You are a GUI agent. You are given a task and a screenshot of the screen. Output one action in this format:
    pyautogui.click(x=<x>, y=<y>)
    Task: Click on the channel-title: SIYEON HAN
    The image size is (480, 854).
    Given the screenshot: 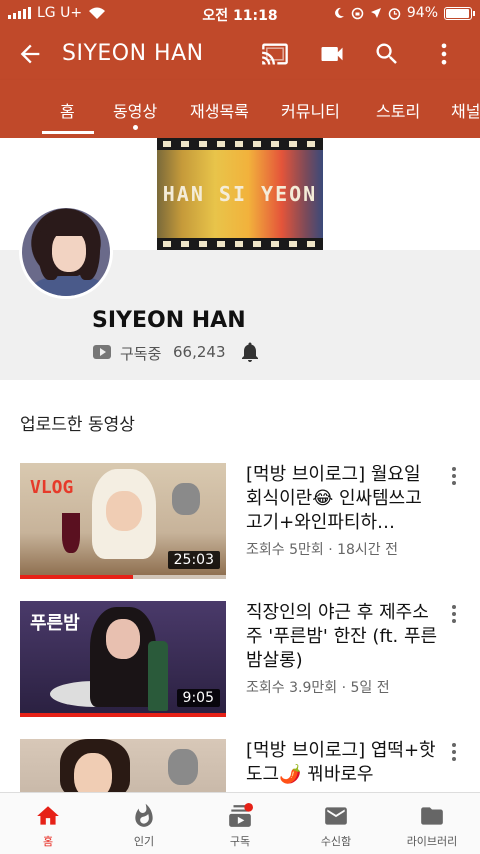 What is the action you would take?
    pyautogui.click(x=133, y=53)
    